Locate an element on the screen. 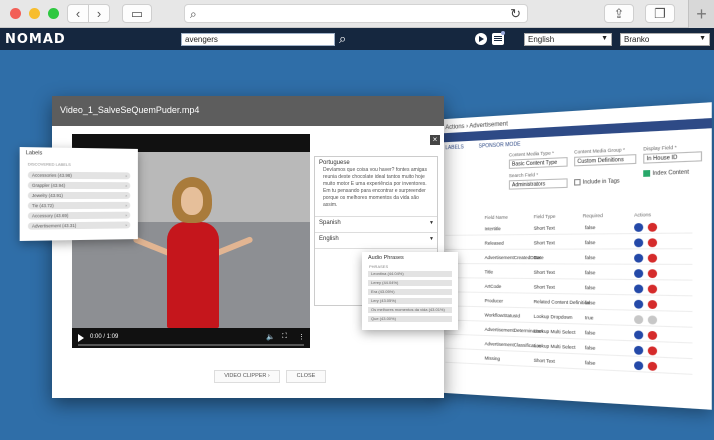 Image resolution: width=714 pixels, height=440 pixels. sponsor-mode-option: SPONSOR MODE is located at coordinates (500, 145).